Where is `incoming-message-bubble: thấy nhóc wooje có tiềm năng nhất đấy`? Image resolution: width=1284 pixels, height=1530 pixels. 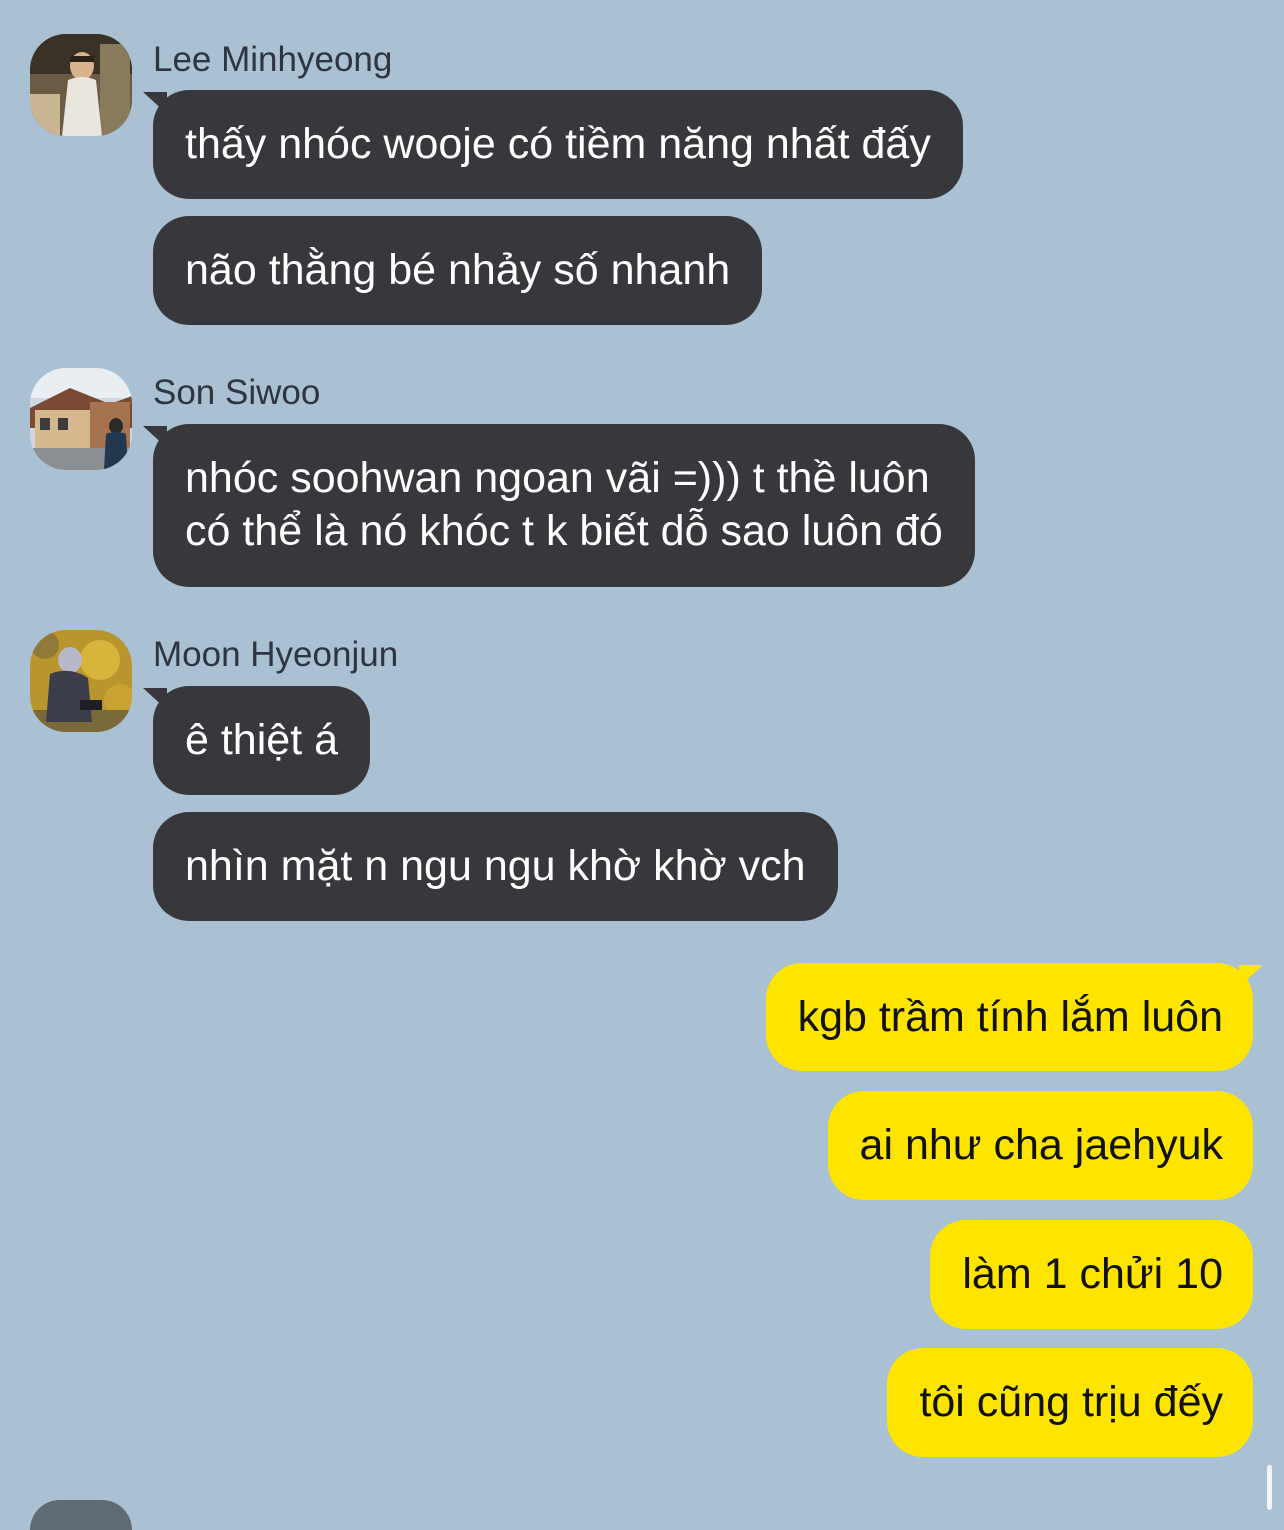
incoming-message-bubble: thấy nhóc wooje có tiềm năng nhất đấy is located at coordinates (553, 144).